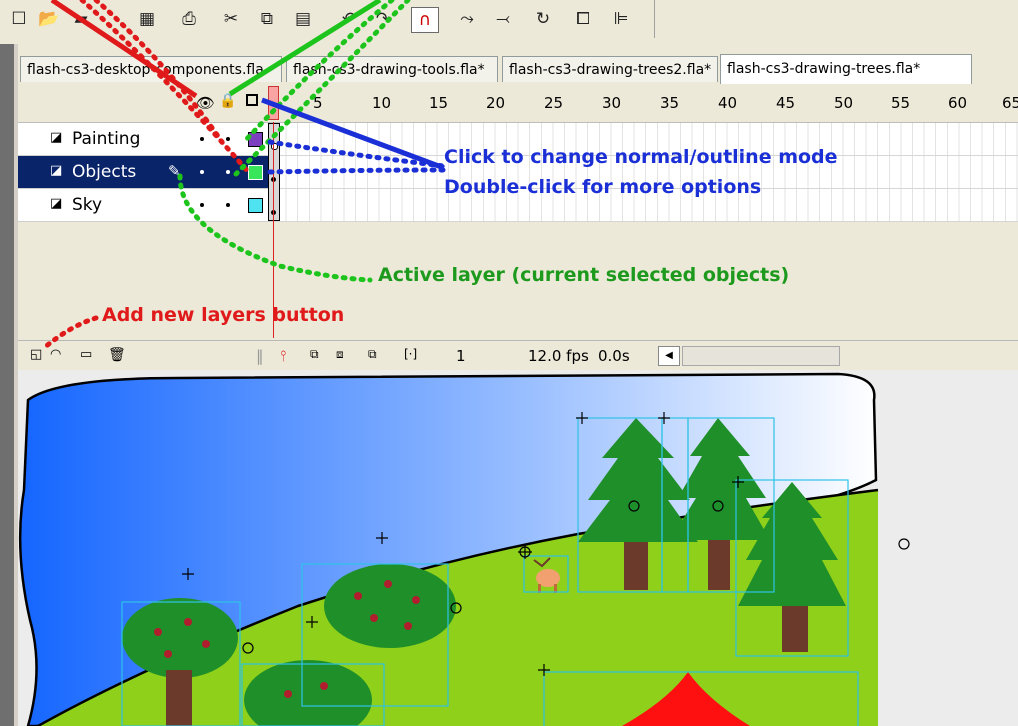 This screenshot has height=726, width=1018. I want to click on annotation-add-layer: Add new layers button, so click(223, 315).